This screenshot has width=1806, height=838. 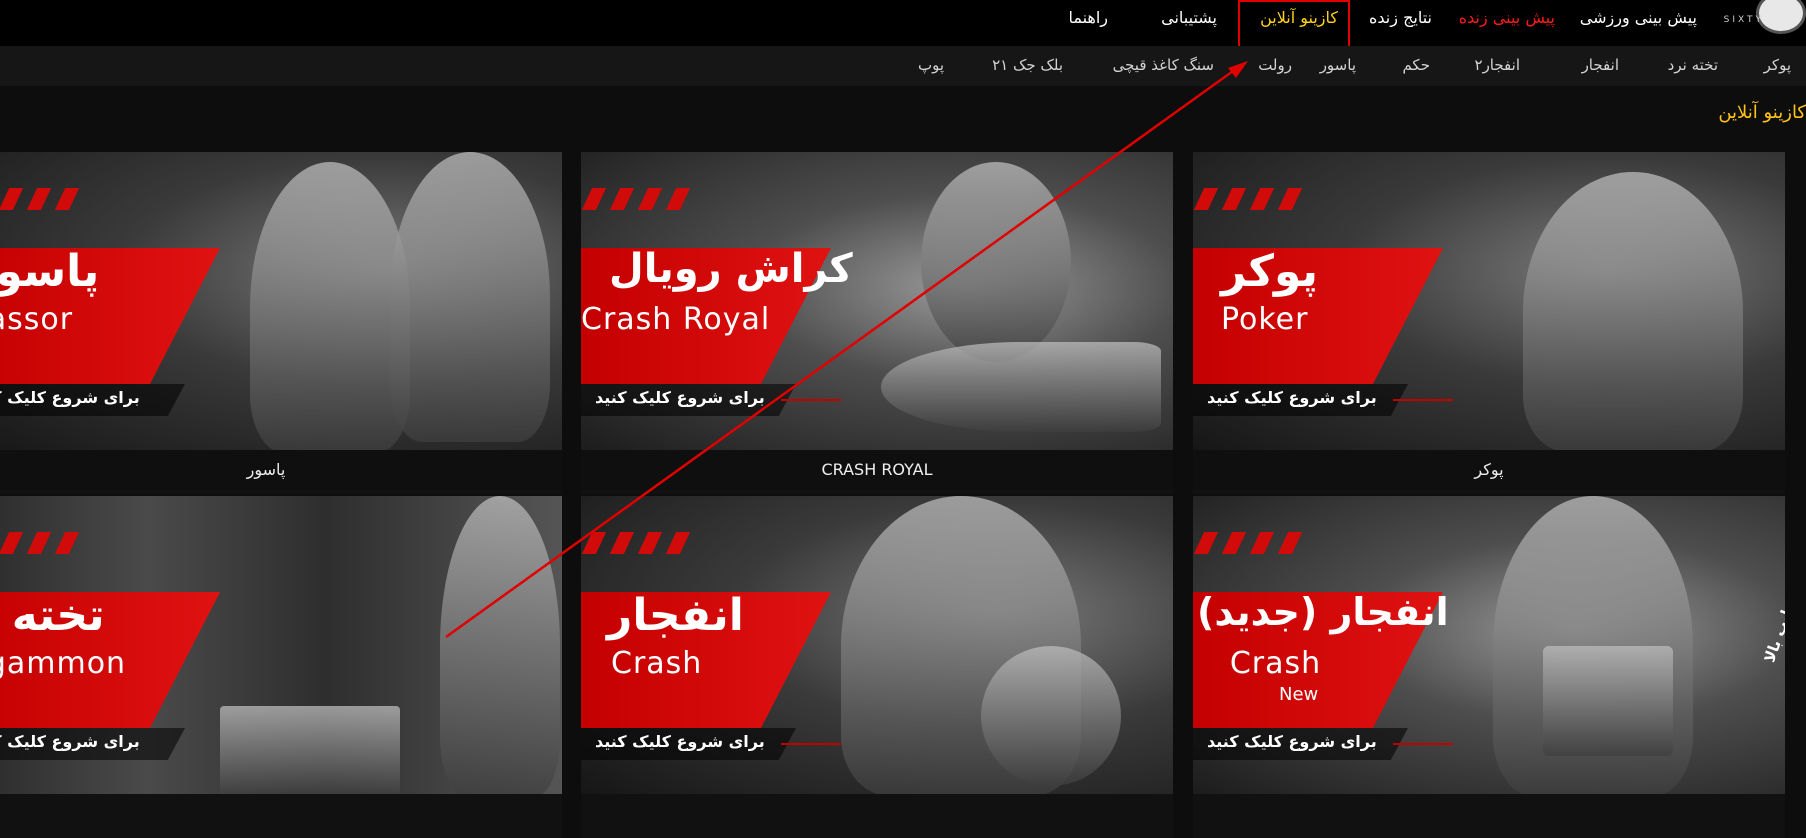 I want to click on card-caption: CRASH ROYAL, so click(x=877, y=470).